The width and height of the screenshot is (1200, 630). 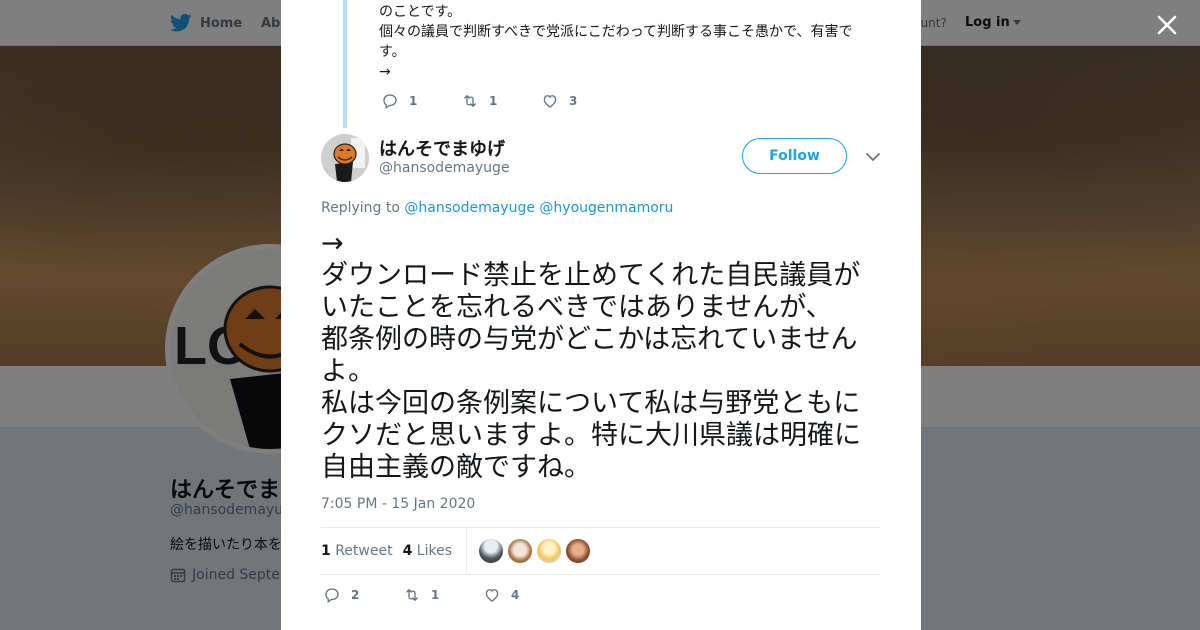 What do you see at coordinates (591, 275) in the screenshot?
I see `tweet-text-line: ダウンロード禁止を止めてくれた自民議員が` at bounding box center [591, 275].